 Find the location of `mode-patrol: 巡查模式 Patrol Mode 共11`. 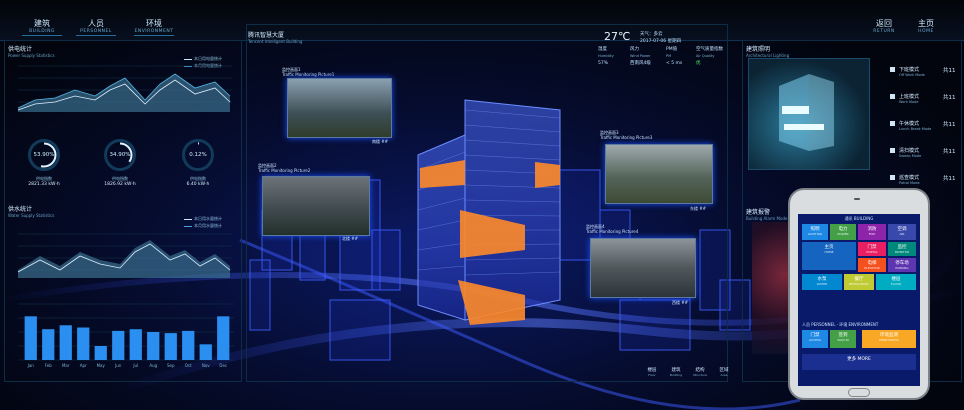

mode-patrol: 巡查模式 Patrol Mode 共11 is located at coordinates (927, 180).